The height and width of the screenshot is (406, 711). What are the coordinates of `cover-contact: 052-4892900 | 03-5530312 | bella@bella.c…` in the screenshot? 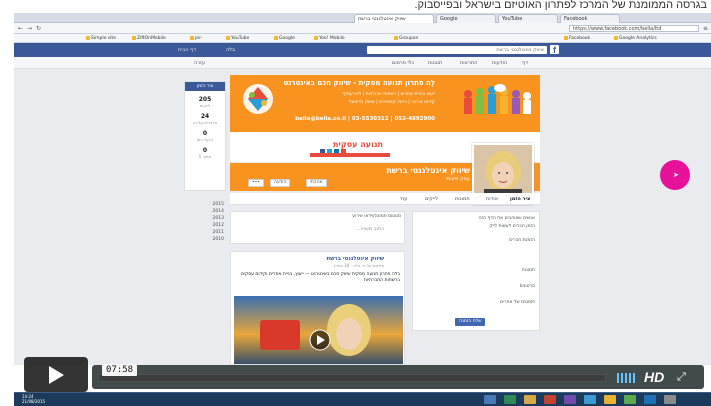 It's located at (365, 119).